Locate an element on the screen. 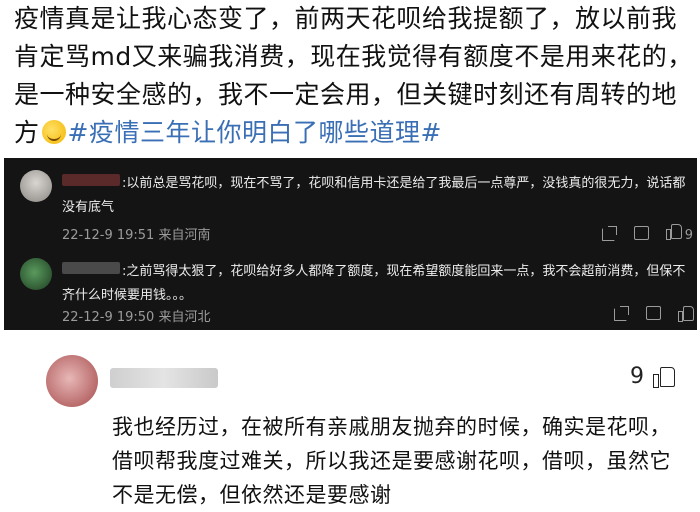 Image resolution: width=700 pixels, height=512 pixels. crying-laughing-emoji-icon is located at coordinates (53, 132).